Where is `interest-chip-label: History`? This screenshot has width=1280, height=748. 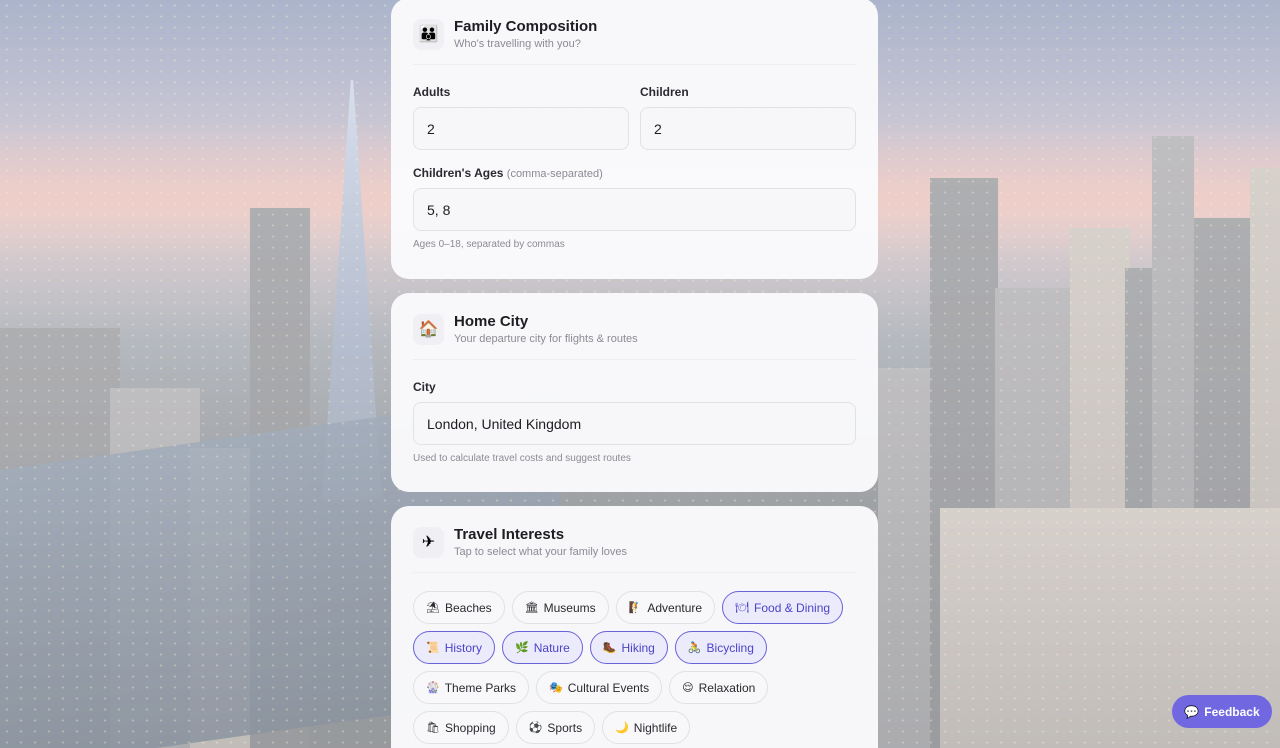 interest-chip-label: History is located at coordinates (463, 647).